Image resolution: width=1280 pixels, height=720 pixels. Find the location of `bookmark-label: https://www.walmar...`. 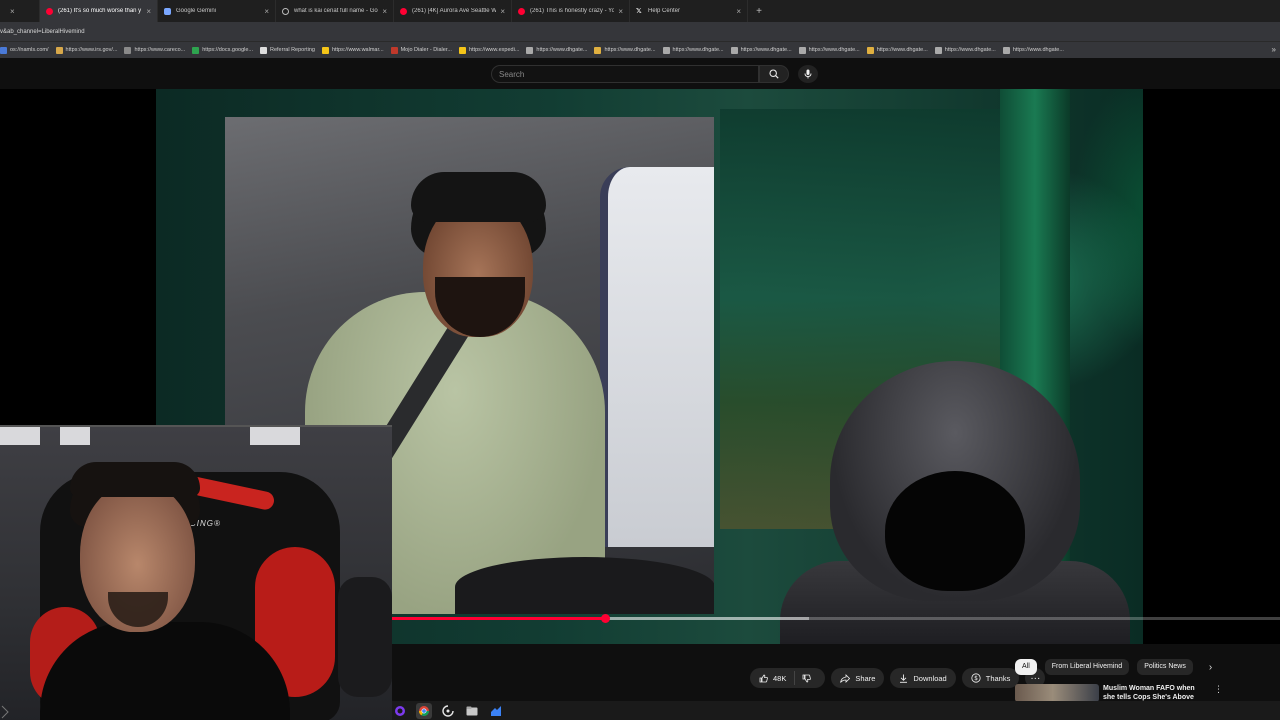

bookmark-label: https://www.walmar... is located at coordinates (357, 50).